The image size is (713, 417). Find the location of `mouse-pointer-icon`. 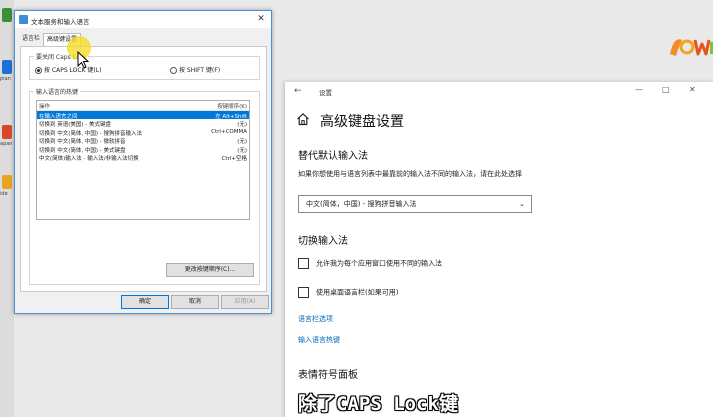

mouse-pointer-icon is located at coordinates (83, 60).